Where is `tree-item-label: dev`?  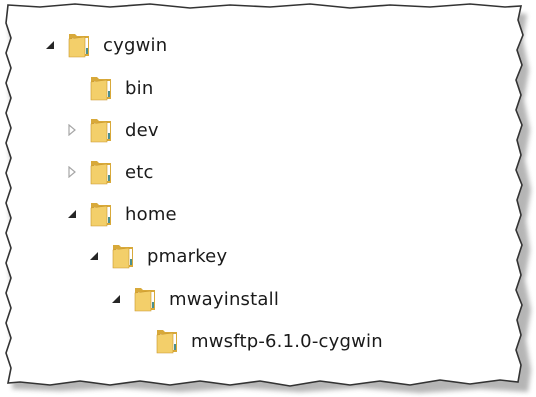 tree-item-label: dev is located at coordinates (142, 130).